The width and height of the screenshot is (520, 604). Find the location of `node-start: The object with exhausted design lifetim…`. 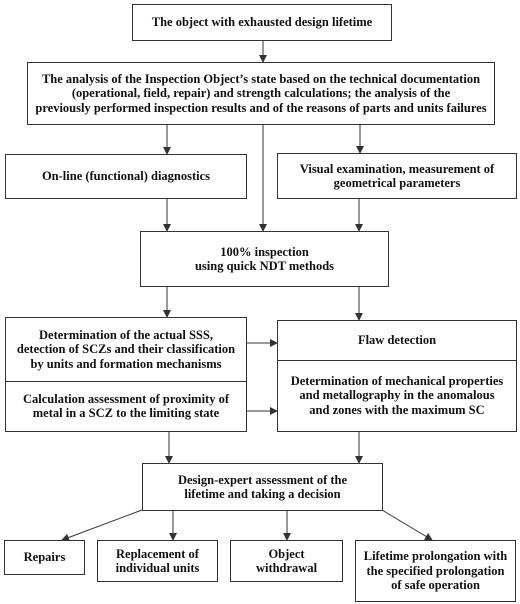

node-start: The object with exhausted design lifetim… is located at coordinates (262, 22).